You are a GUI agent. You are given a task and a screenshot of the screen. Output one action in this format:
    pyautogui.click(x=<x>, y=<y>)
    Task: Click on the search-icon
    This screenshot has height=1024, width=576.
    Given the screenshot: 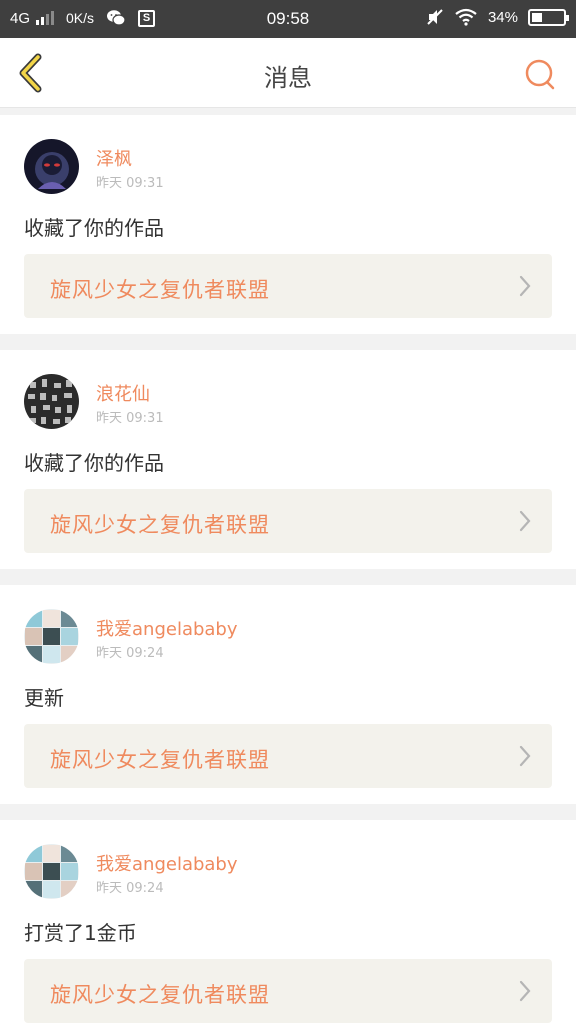 What is the action you would take?
    pyautogui.click(x=540, y=74)
    